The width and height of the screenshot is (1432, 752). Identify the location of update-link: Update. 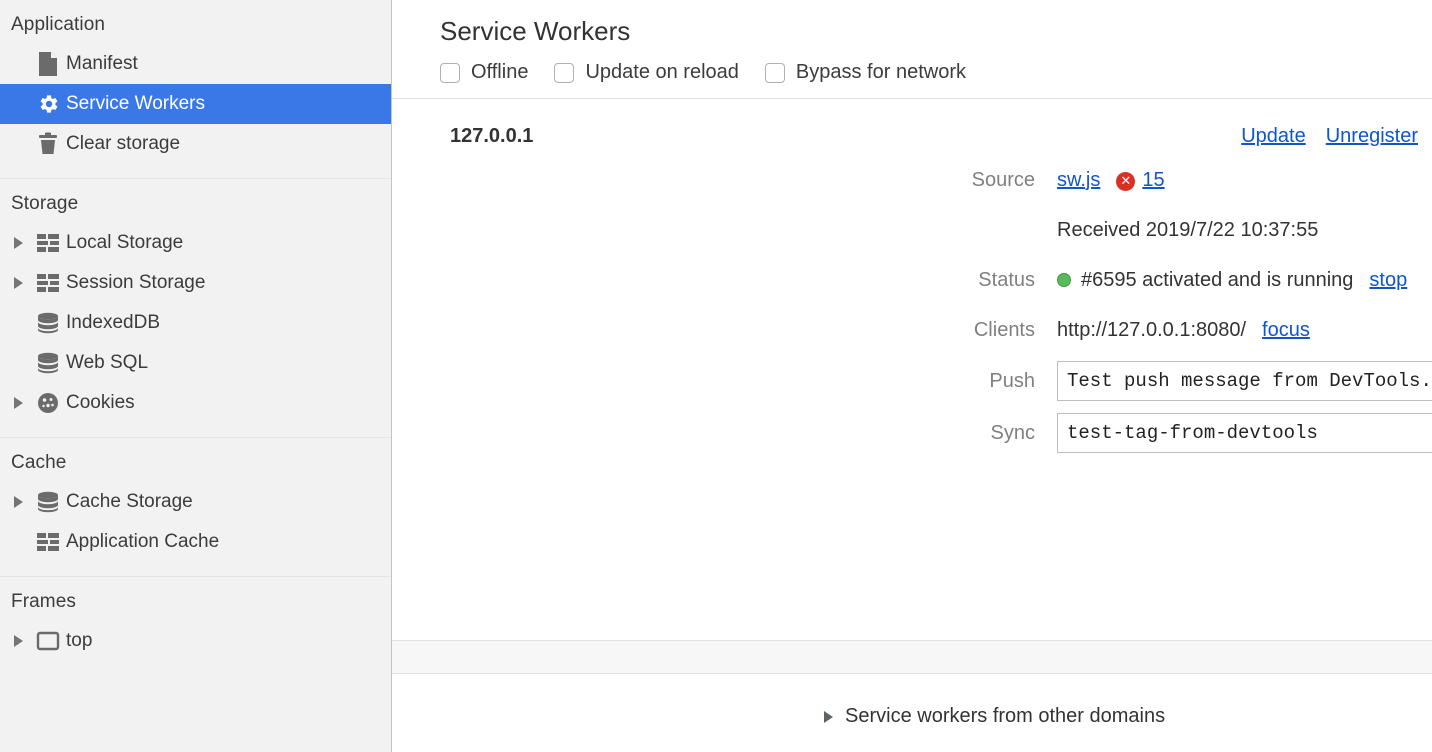
(1273, 136).